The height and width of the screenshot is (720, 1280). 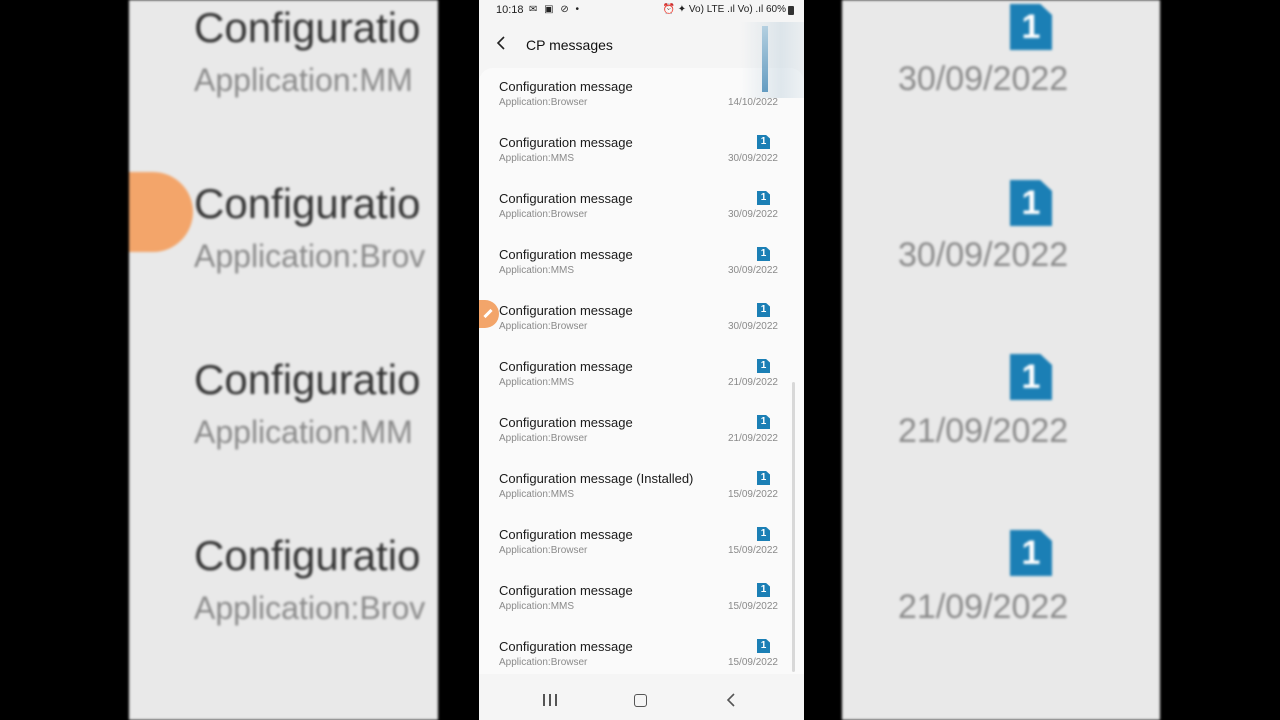 What do you see at coordinates (765, 59) in the screenshot?
I see `watermark-logo` at bounding box center [765, 59].